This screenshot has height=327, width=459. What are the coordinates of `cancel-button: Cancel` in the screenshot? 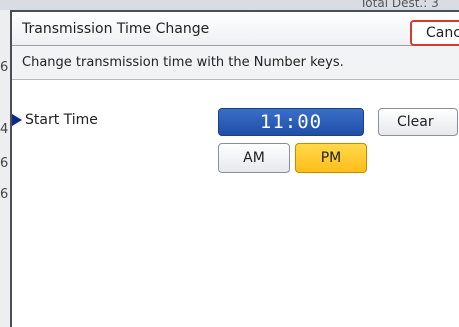 It's located at (434, 33).